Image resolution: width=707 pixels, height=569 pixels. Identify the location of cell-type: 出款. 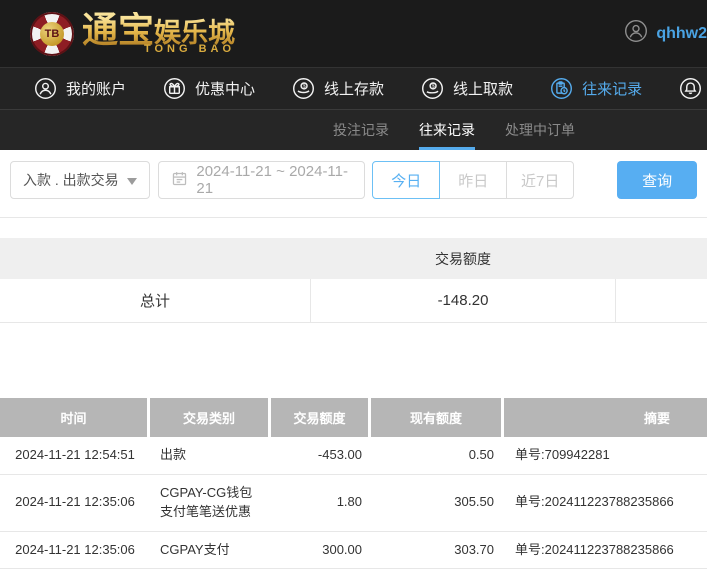
(173, 454).